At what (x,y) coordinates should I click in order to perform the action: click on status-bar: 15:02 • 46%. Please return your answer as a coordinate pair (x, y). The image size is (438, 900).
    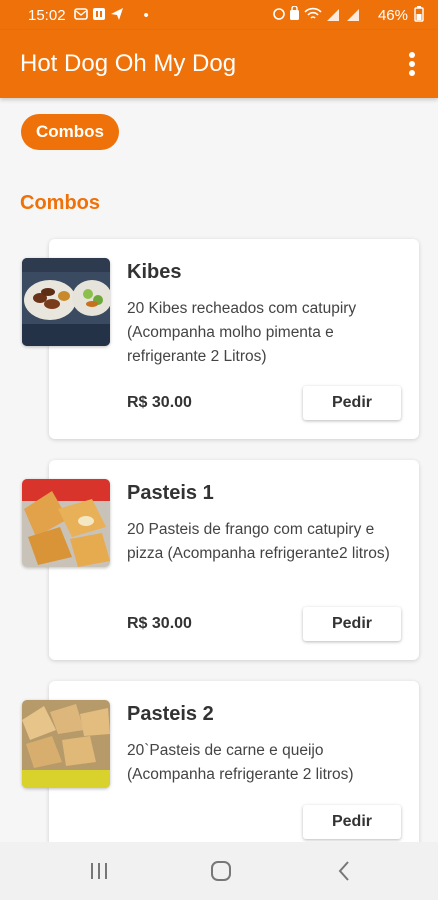
    Looking at the image, I should click on (219, 15).